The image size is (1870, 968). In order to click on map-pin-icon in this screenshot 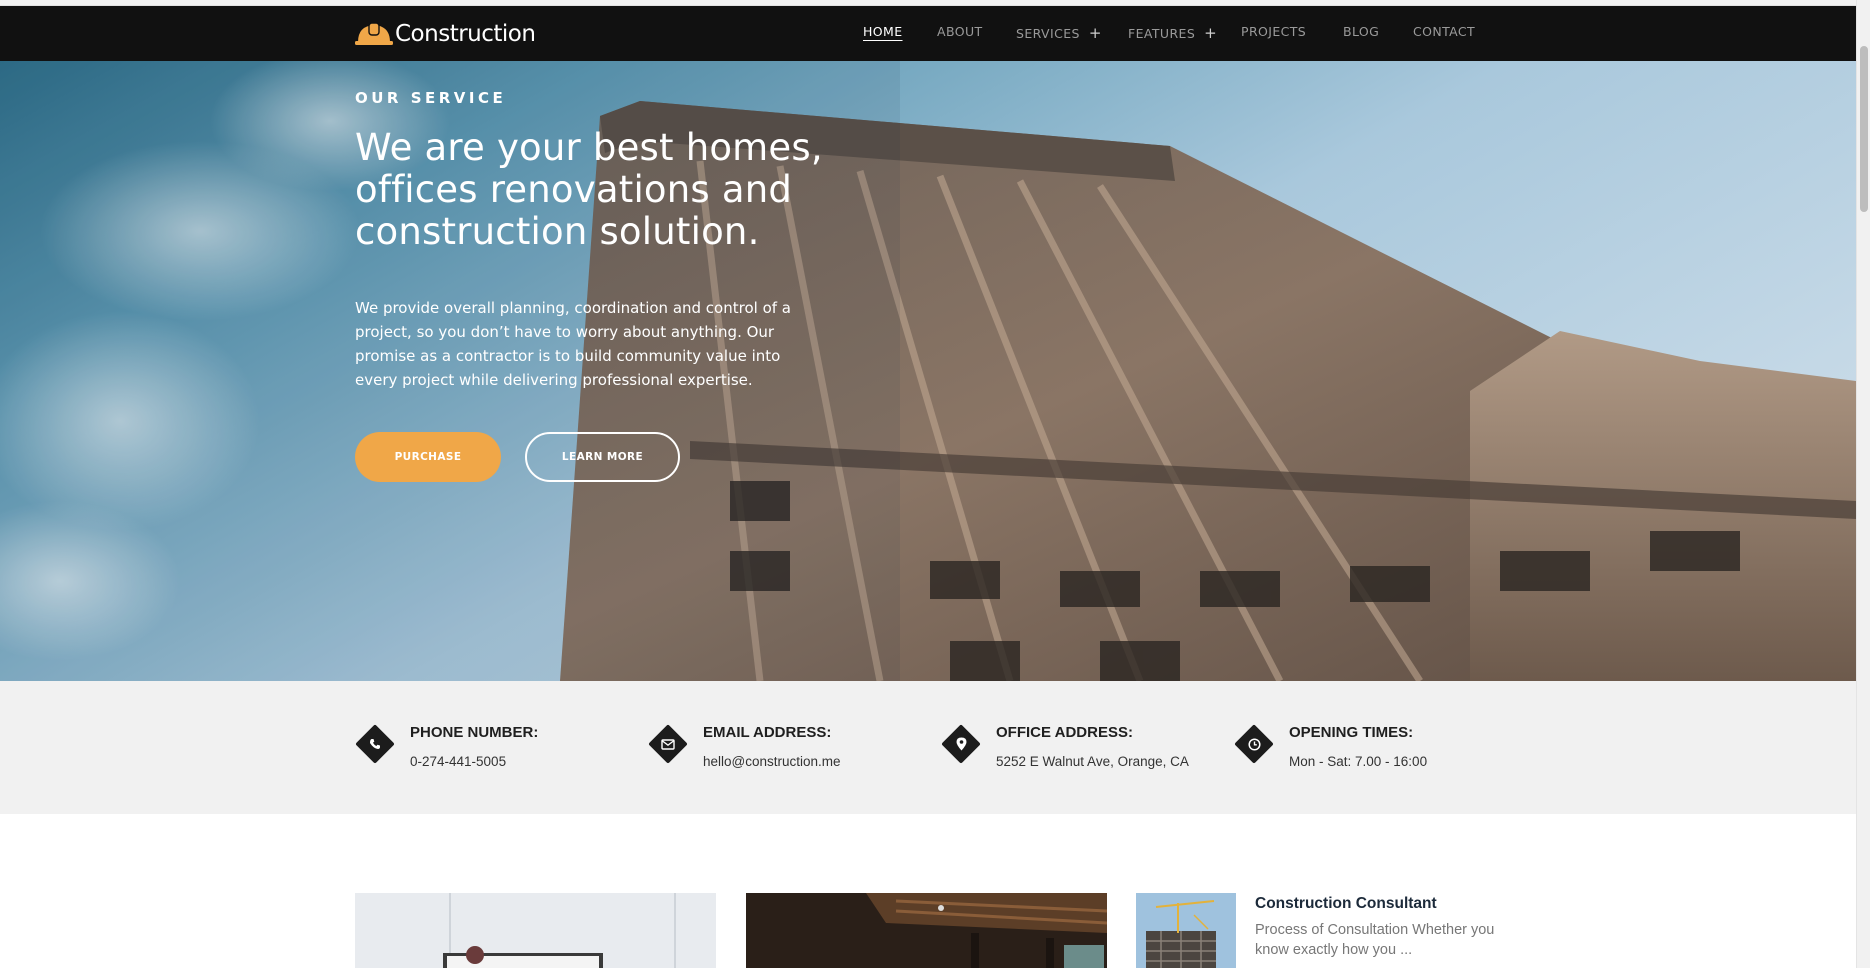, I will do `click(961, 744)`.